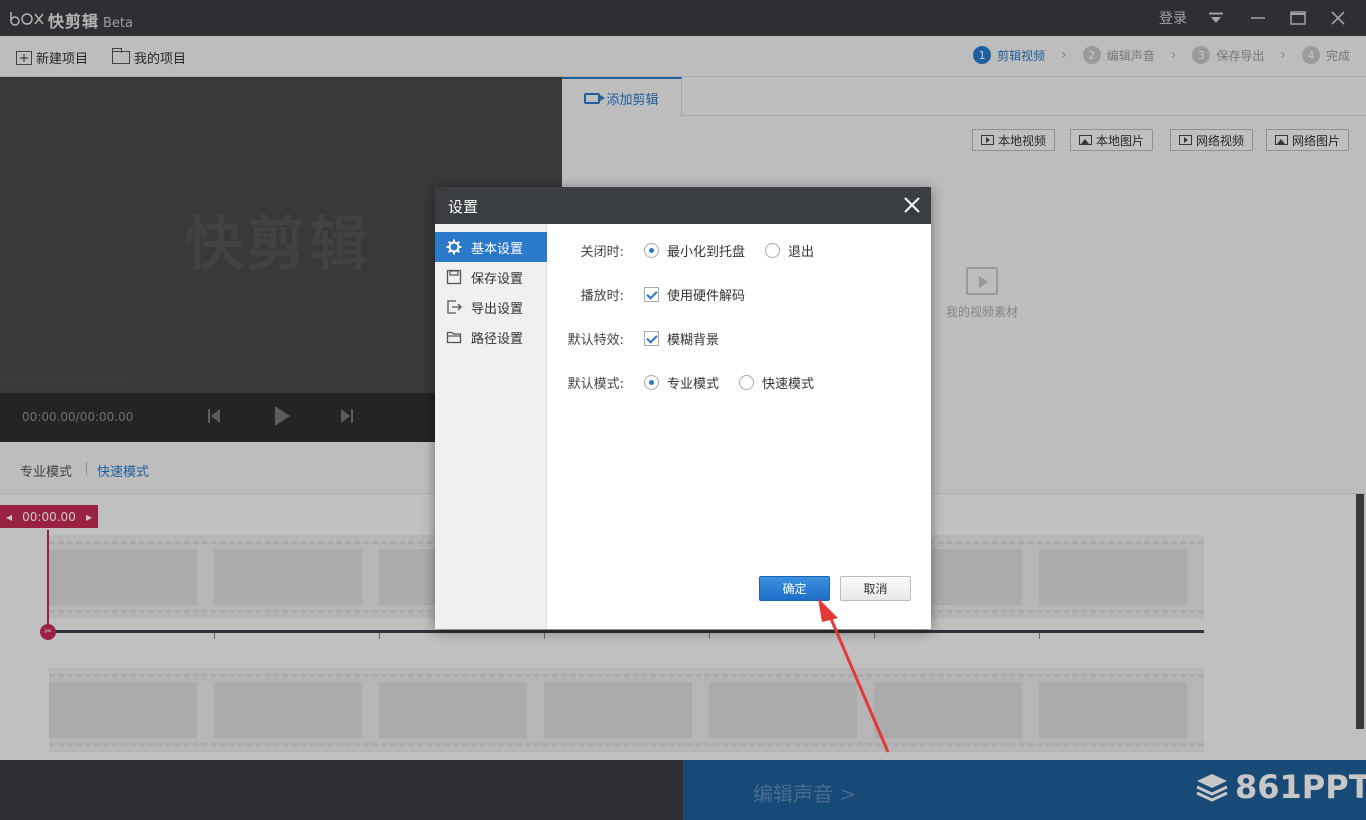  What do you see at coordinates (788, 384) in the screenshot?
I see `option-label: 快速模式` at bounding box center [788, 384].